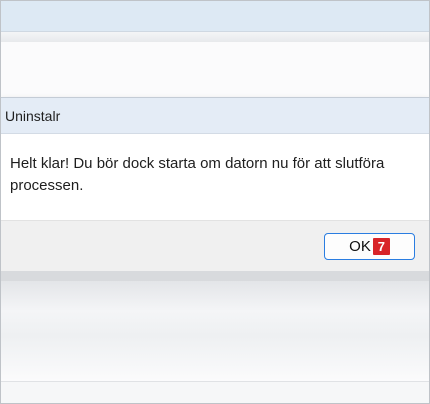 The width and height of the screenshot is (430, 404). I want to click on background-window-header, so click(215, 16).